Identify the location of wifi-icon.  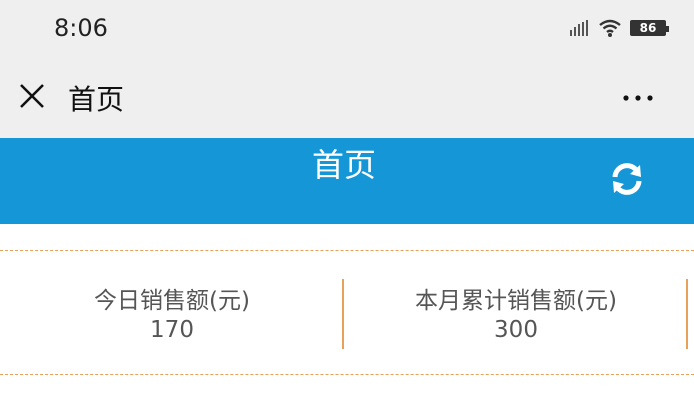
(610, 28).